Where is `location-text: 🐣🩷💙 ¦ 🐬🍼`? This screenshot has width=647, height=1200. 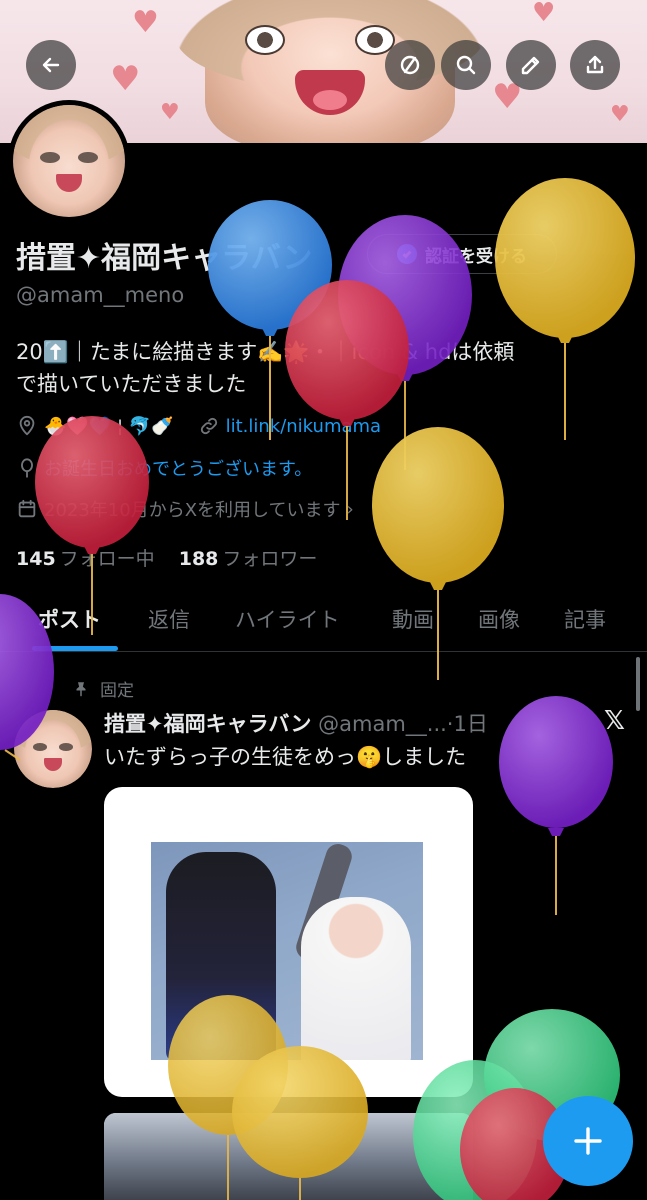
location-text: 🐣🩷💙 ¦ 🐬🍼 is located at coordinates (109, 426).